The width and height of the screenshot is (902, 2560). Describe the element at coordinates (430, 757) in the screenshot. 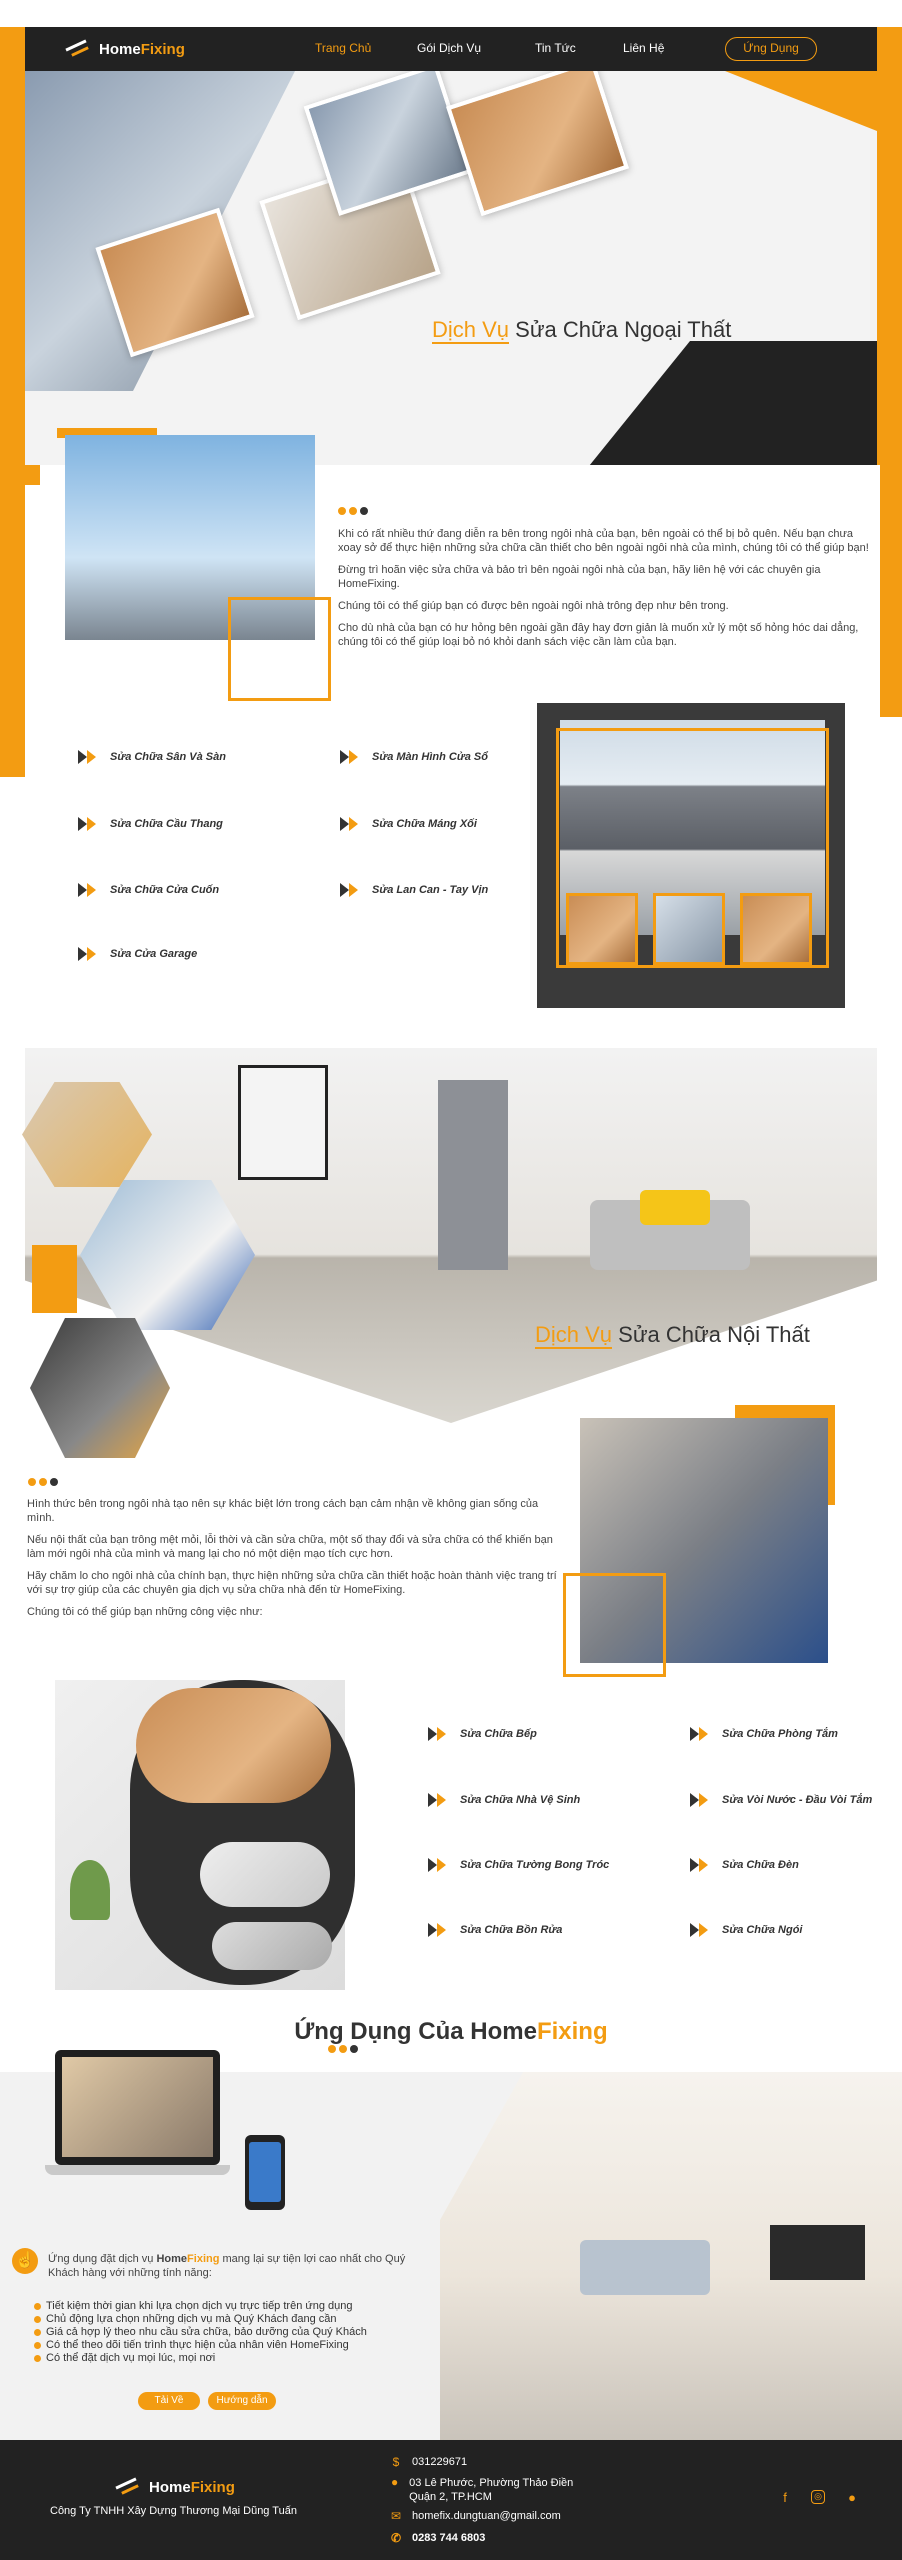

I see `service-label: Sửa Màn Hình Cửa Sổ` at that location.